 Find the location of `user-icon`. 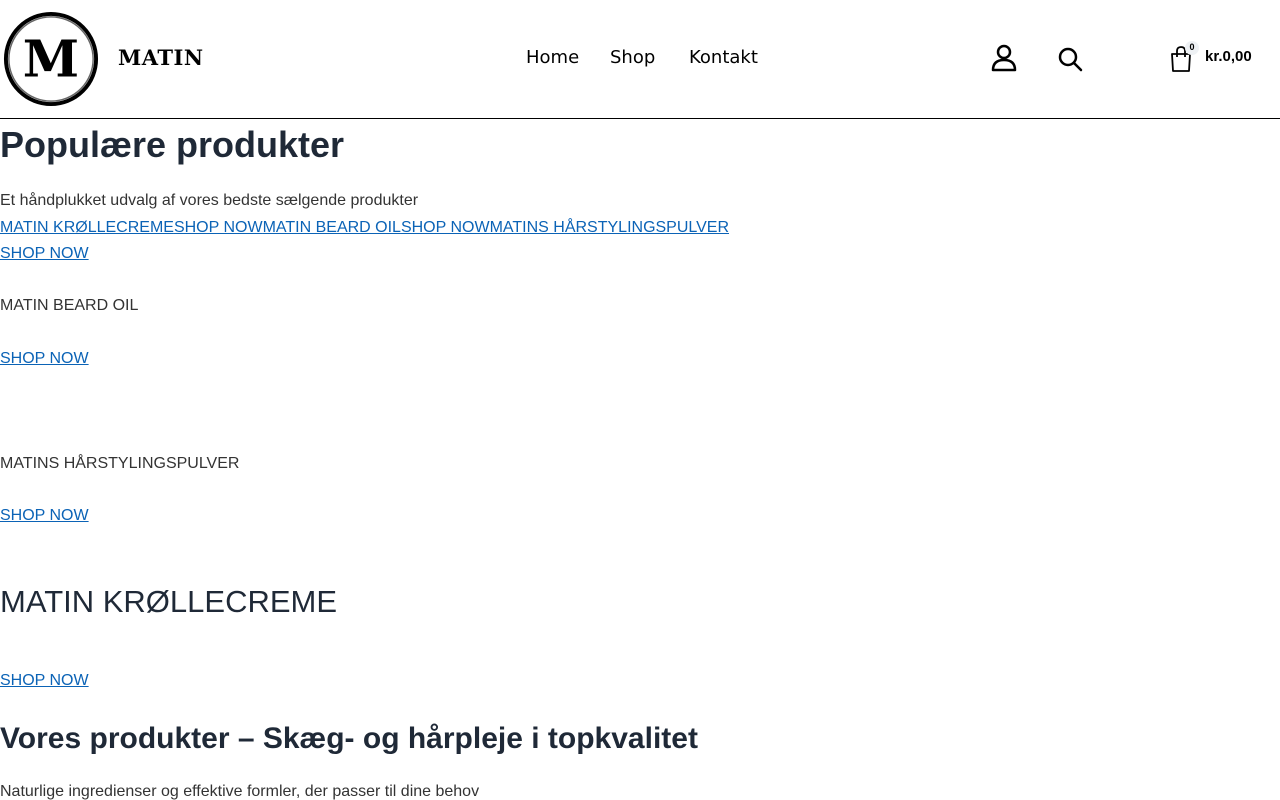

user-icon is located at coordinates (1004, 58).